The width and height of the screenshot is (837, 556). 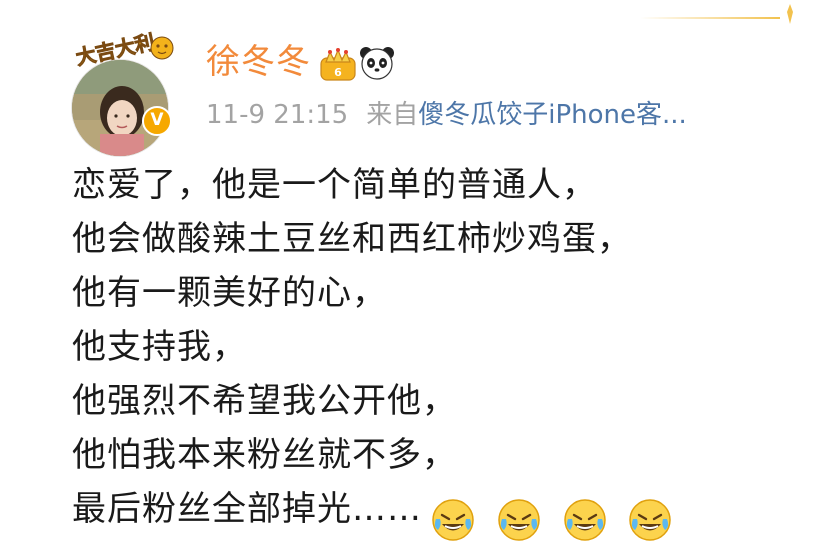 I want to click on panda-icon, so click(x=377, y=63).